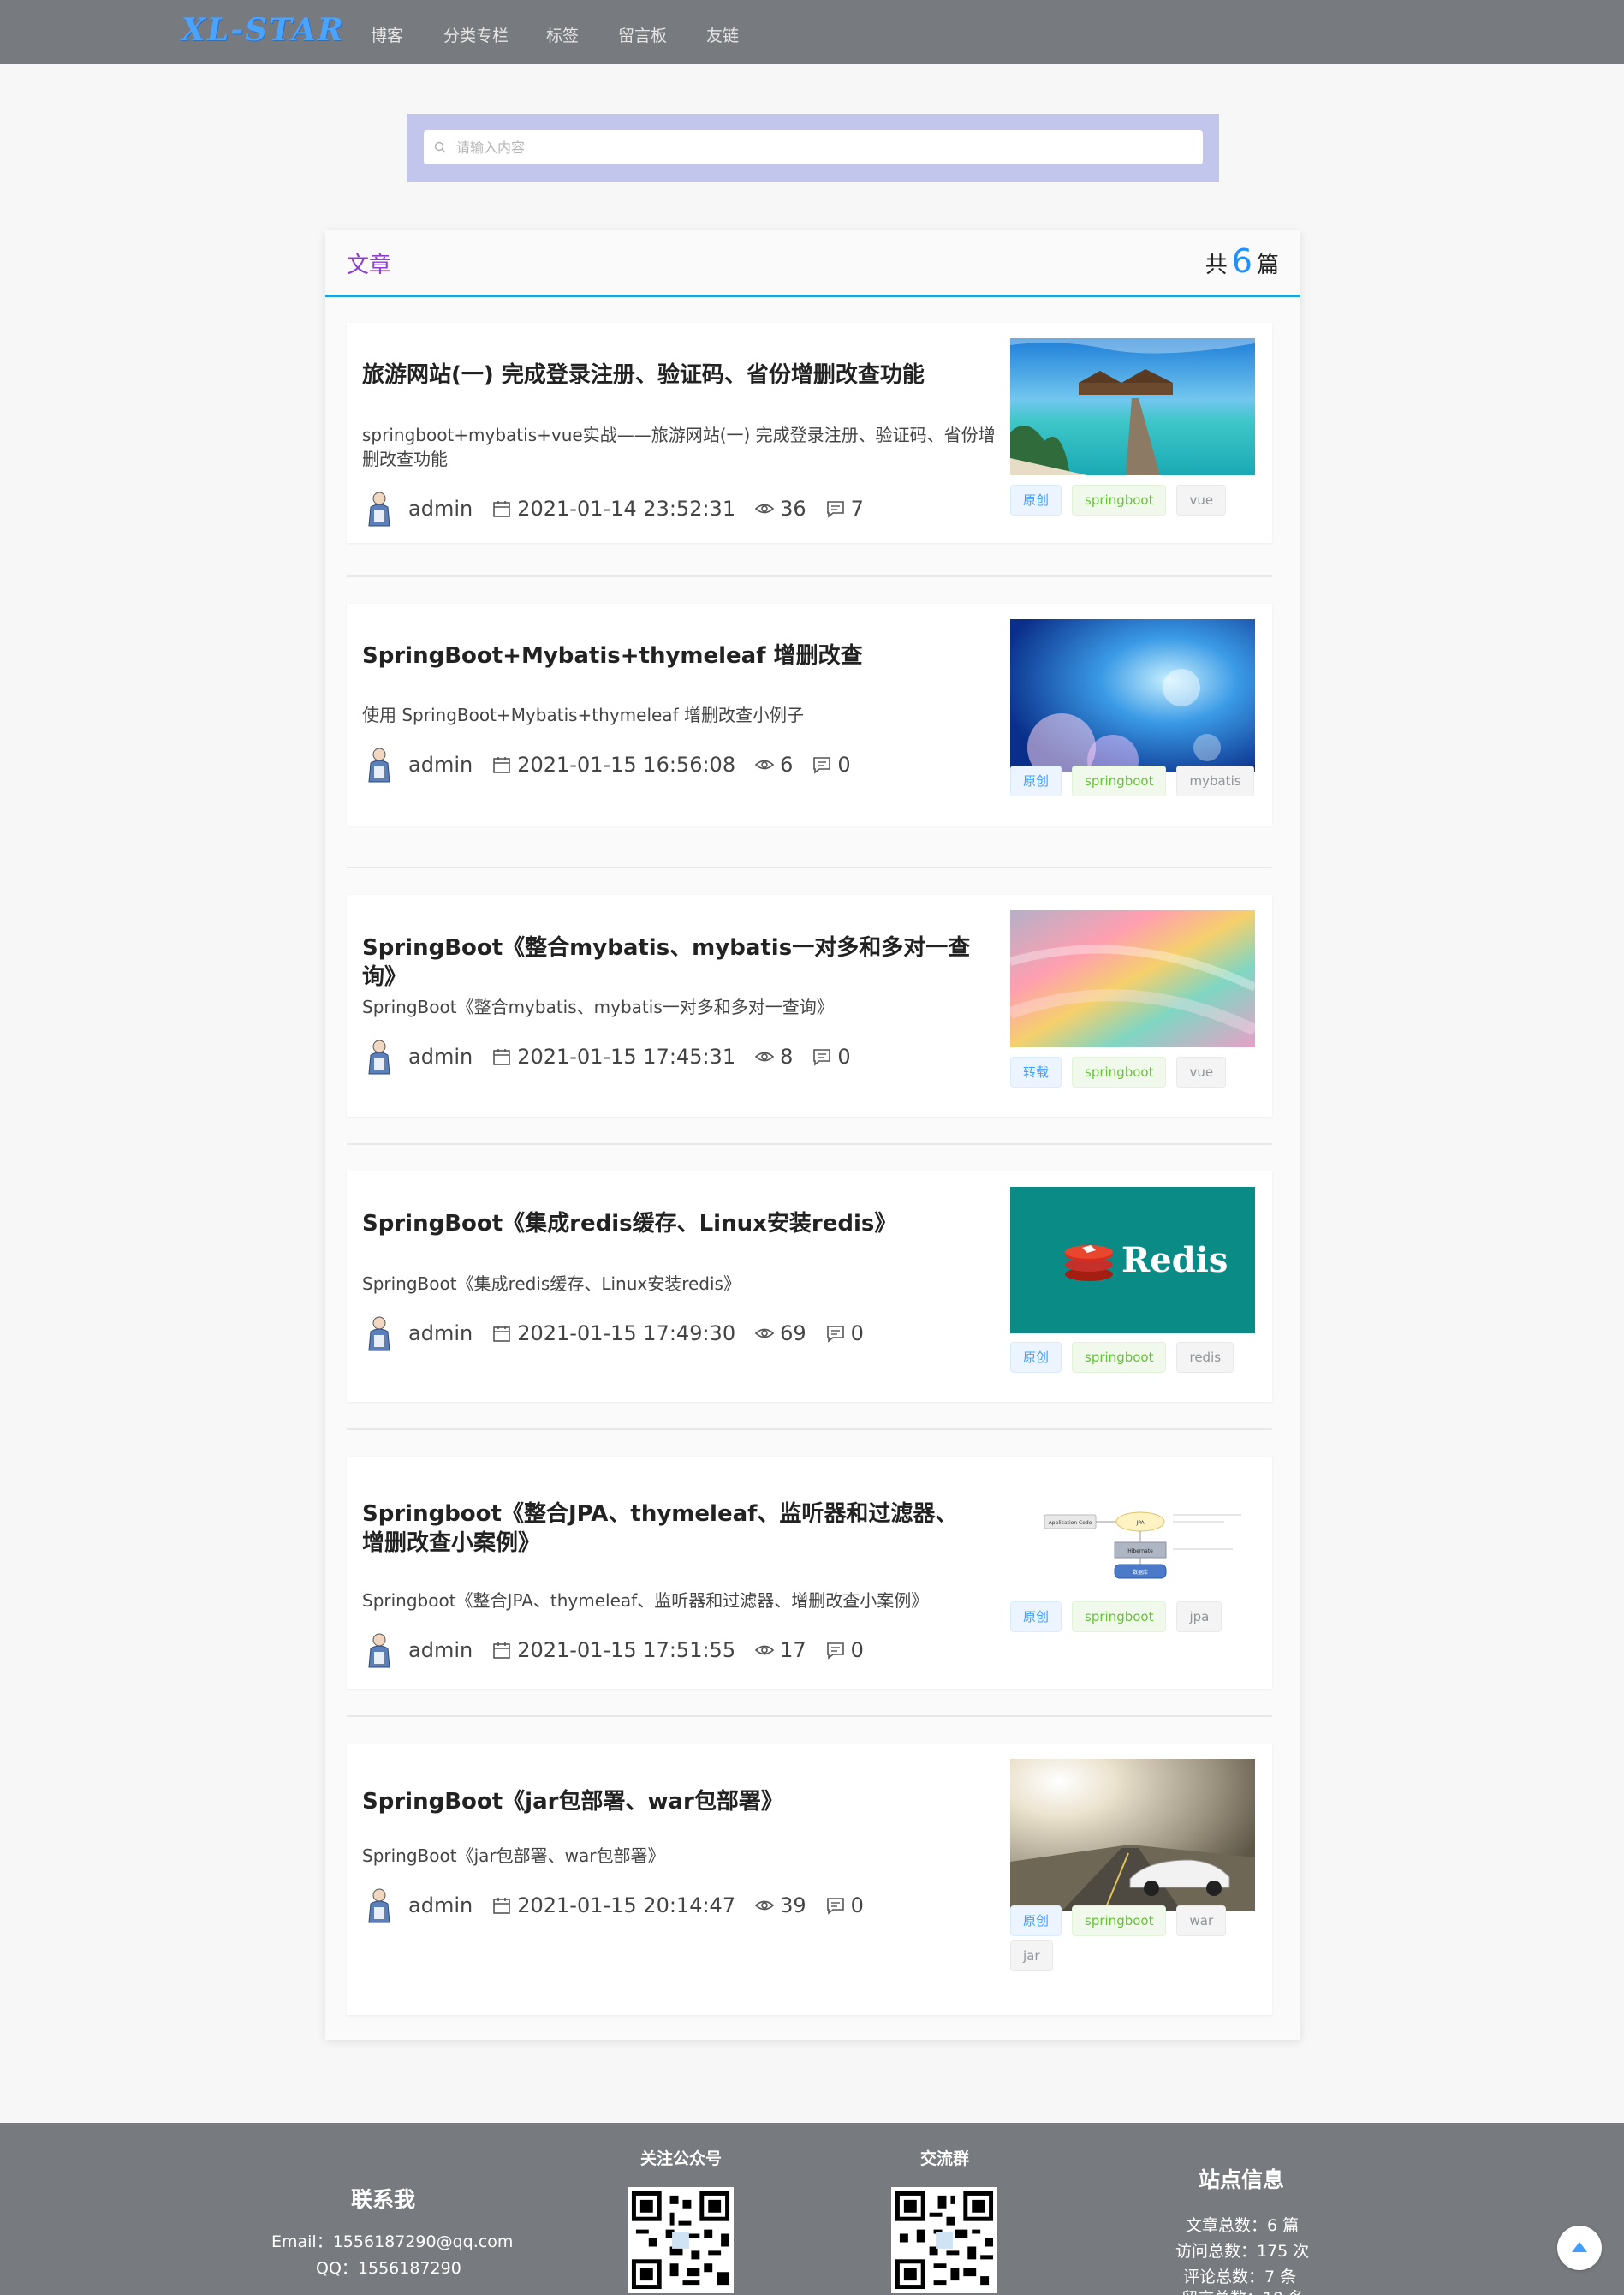 The height and width of the screenshot is (2295, 1624). Describe the element at coordinates (626, 1057) in the screenshot. I see `post-date: 2021-01-15 17:45:31` at that location.